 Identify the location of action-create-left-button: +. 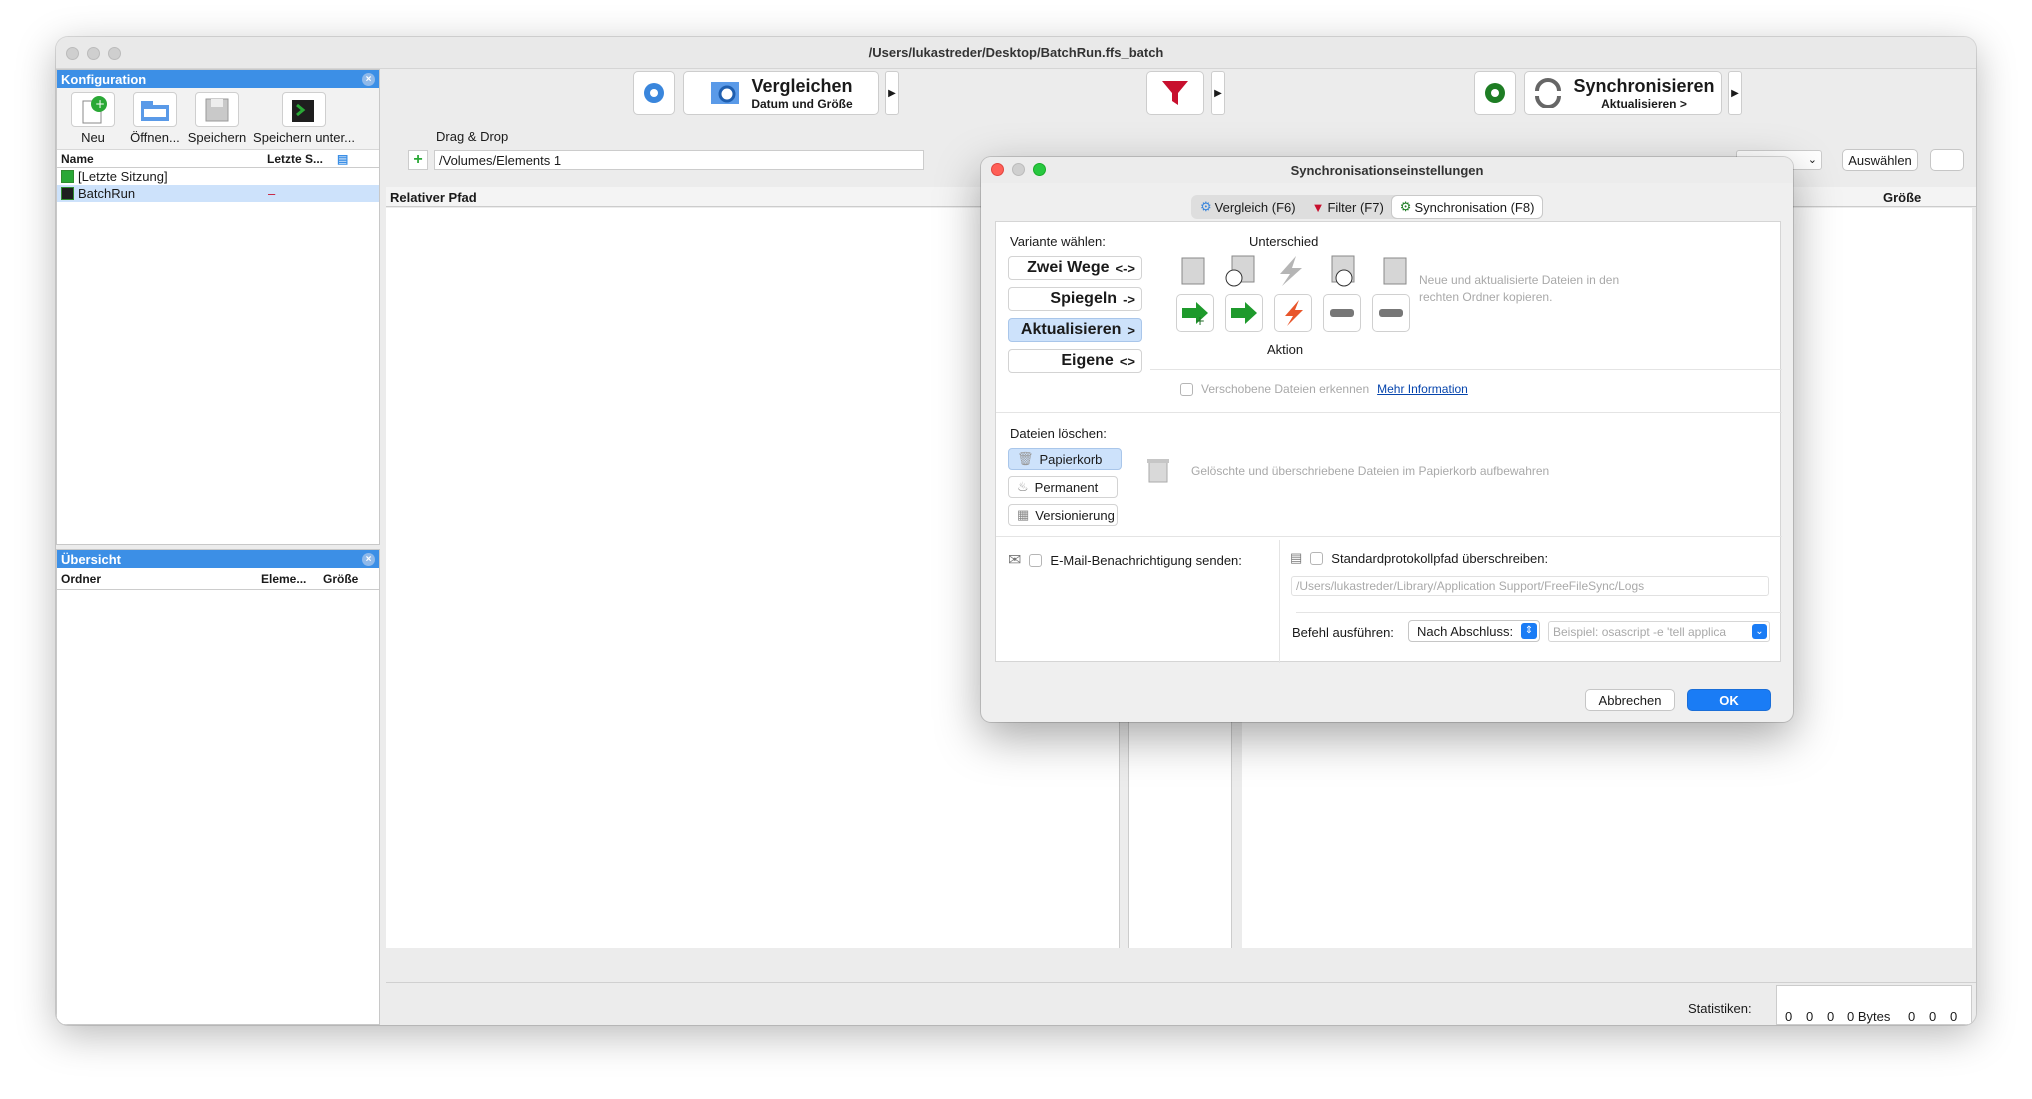
(1195, 313).